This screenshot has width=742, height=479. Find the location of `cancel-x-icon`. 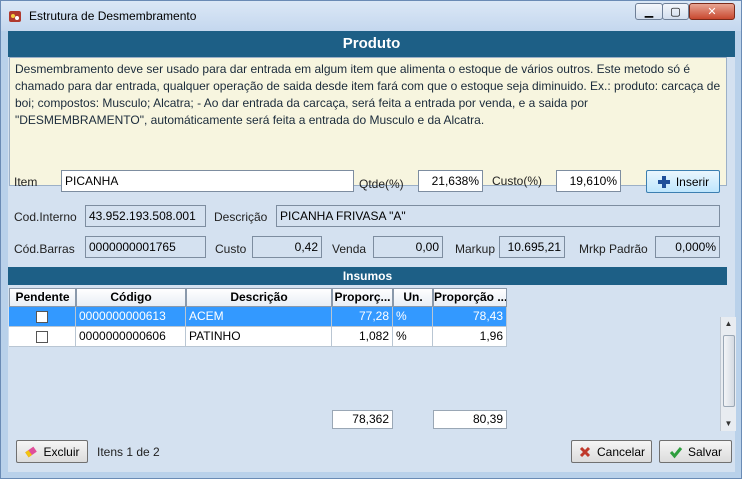

cancel-x-icon is located at coordinates (585, 451).